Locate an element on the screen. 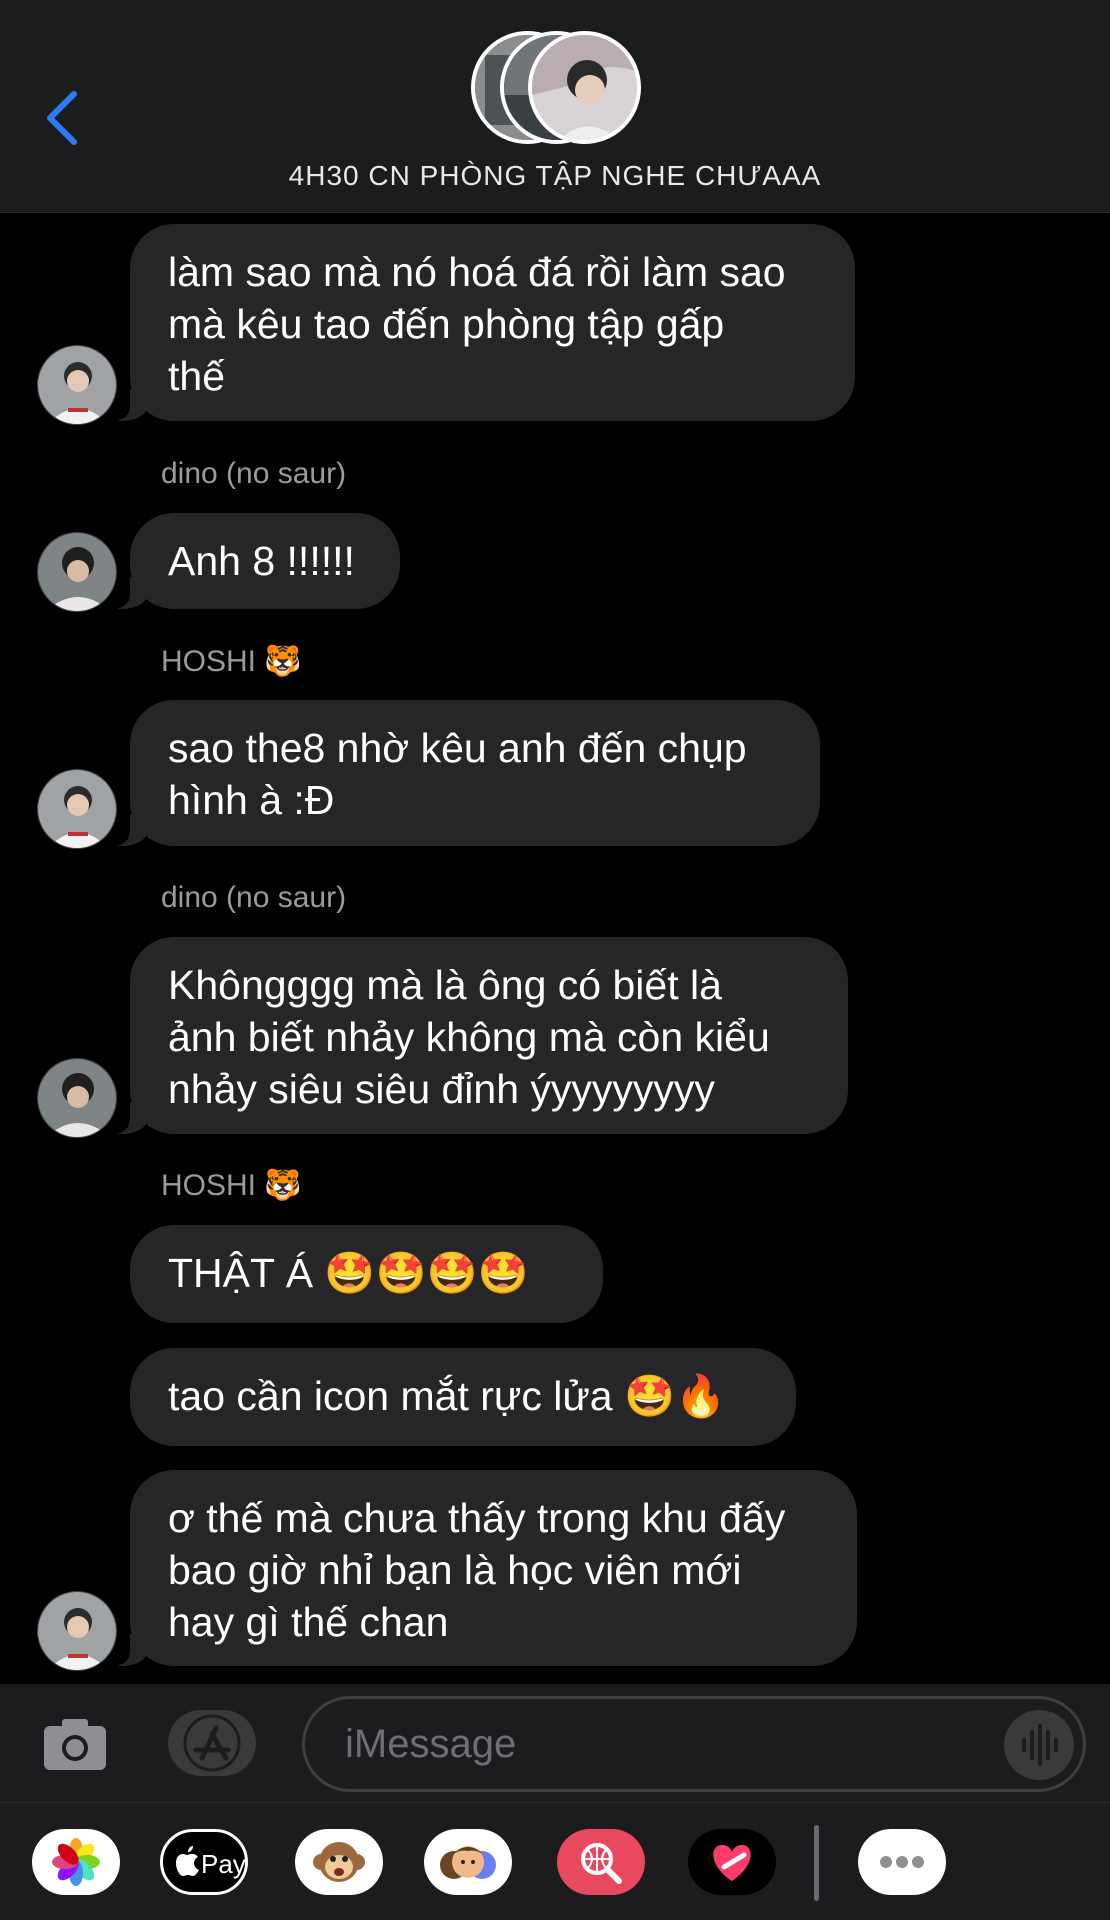 The width and height of the screenshot is (1110, 1920). digital-touch-icon is located at coordinates (732, 1862).